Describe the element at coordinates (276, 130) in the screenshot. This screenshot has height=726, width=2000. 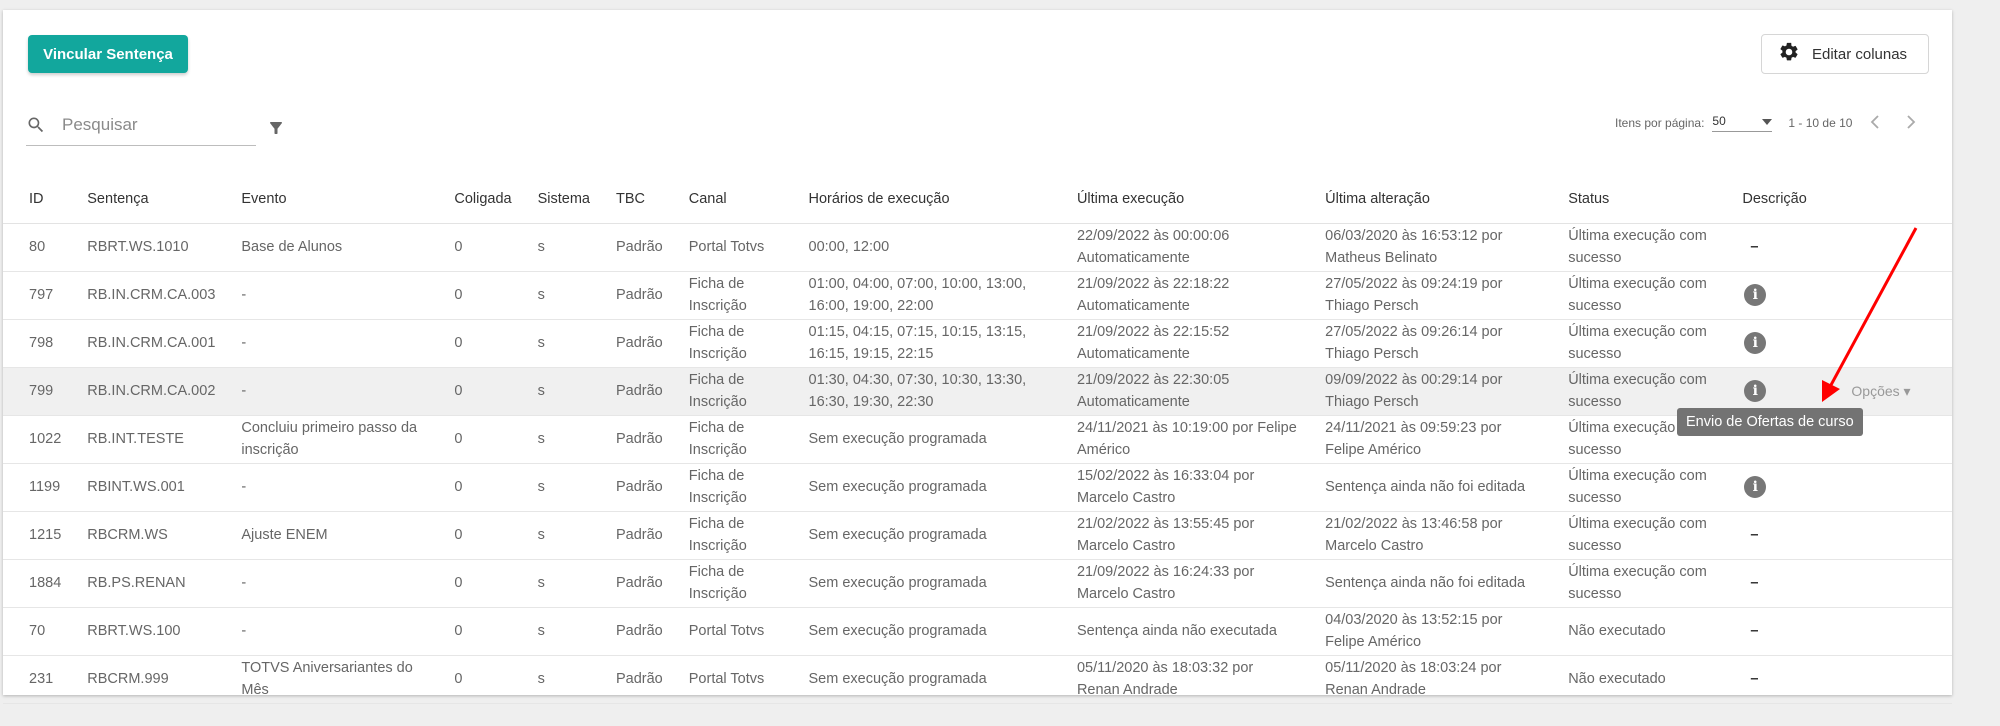
I see `filter-icon` at that location.